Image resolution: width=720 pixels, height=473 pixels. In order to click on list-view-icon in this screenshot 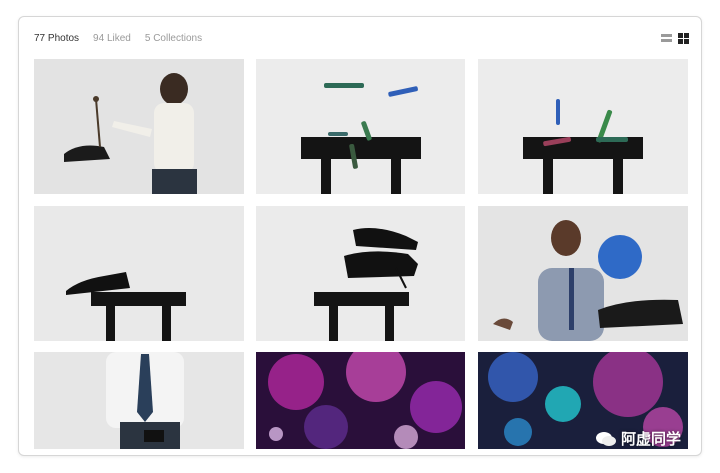, I will do `click(666, 38)`.